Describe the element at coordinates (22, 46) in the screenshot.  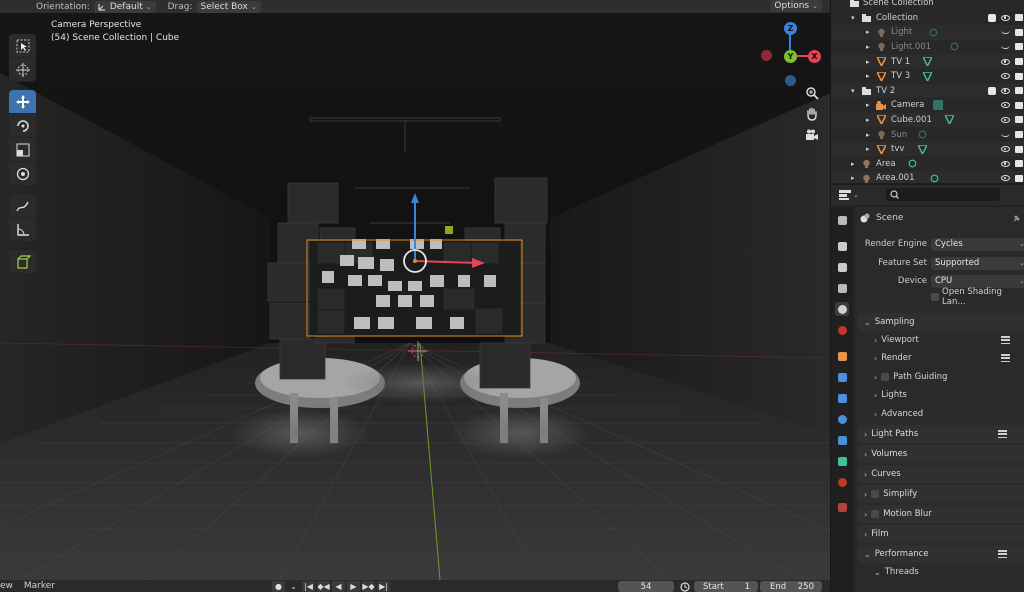
I see `select-box-tool` at that location.